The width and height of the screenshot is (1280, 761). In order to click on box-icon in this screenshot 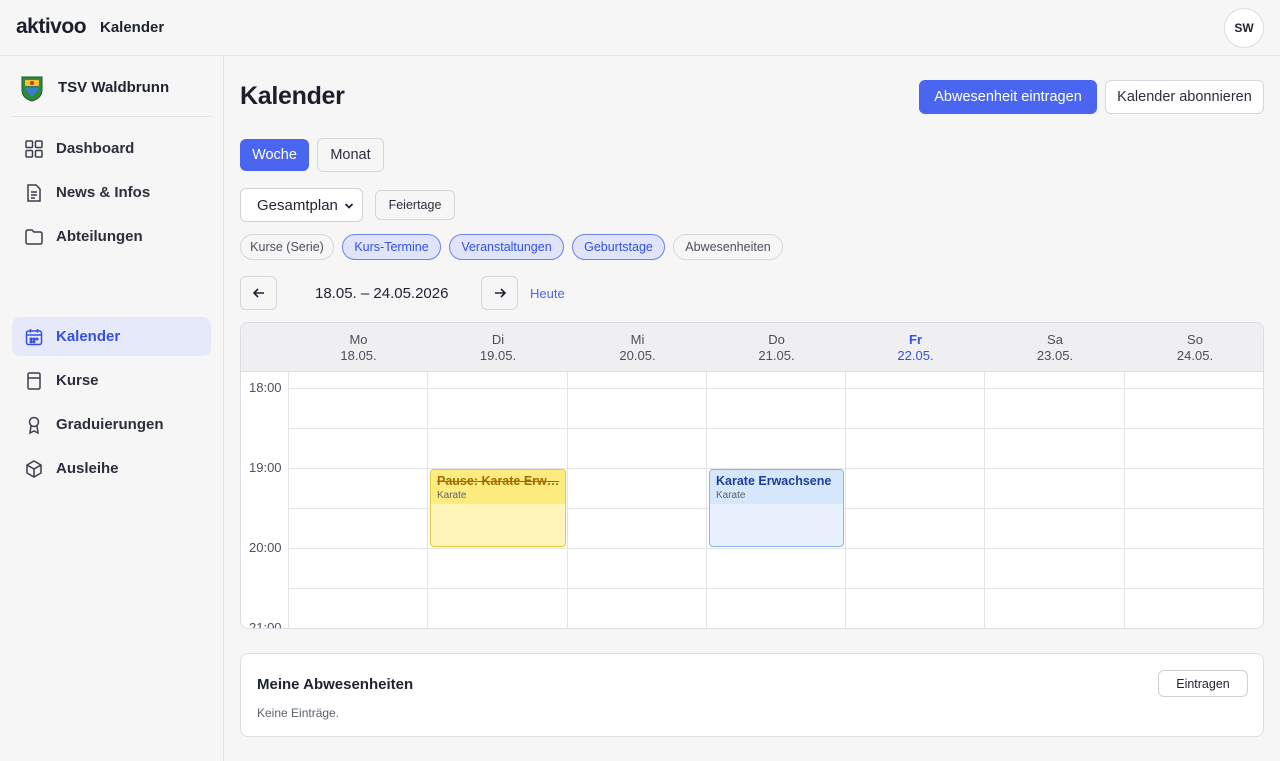, I will do `click(34, 469)`.